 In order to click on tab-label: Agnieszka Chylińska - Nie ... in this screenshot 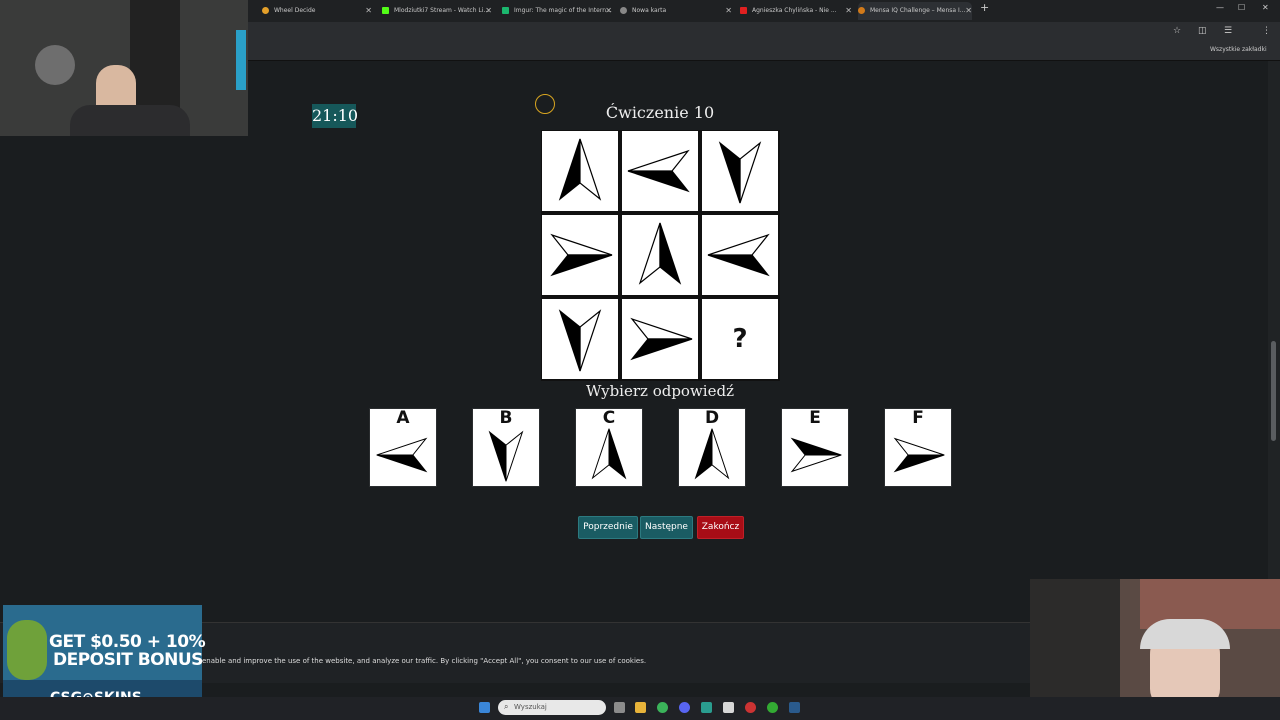, I will do `click(794, 10)`.